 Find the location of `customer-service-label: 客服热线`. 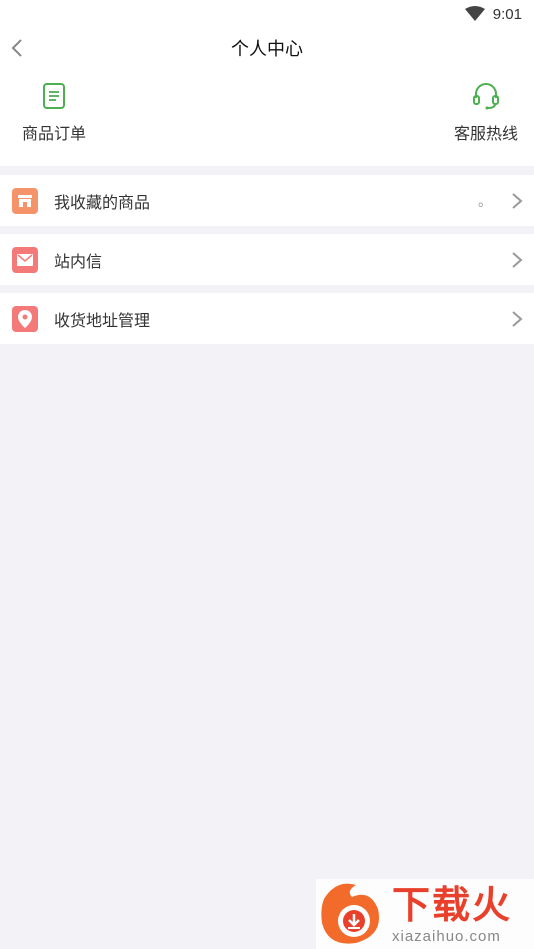

customer-service-label: 客服热线 is located at coordinates (485, 134).